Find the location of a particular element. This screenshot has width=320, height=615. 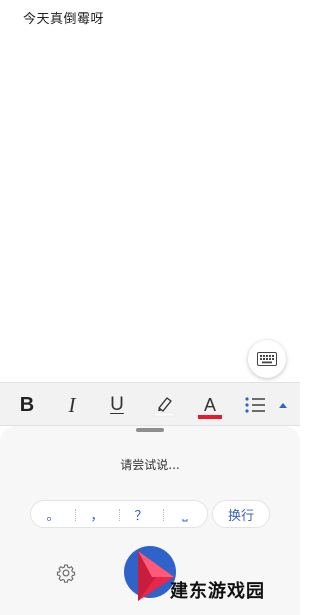

punctuation-bar: 。 ， ？ ⎵ is located at coordinates (119, 514).